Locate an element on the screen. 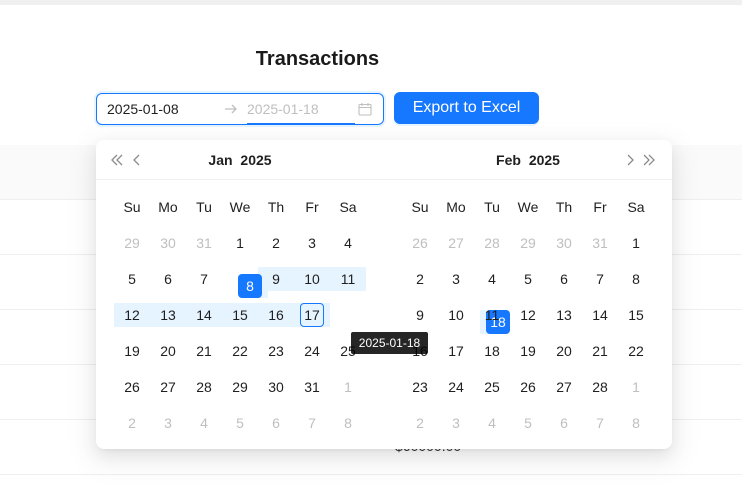  day-number: 24 is located at coordinates (312, 351).